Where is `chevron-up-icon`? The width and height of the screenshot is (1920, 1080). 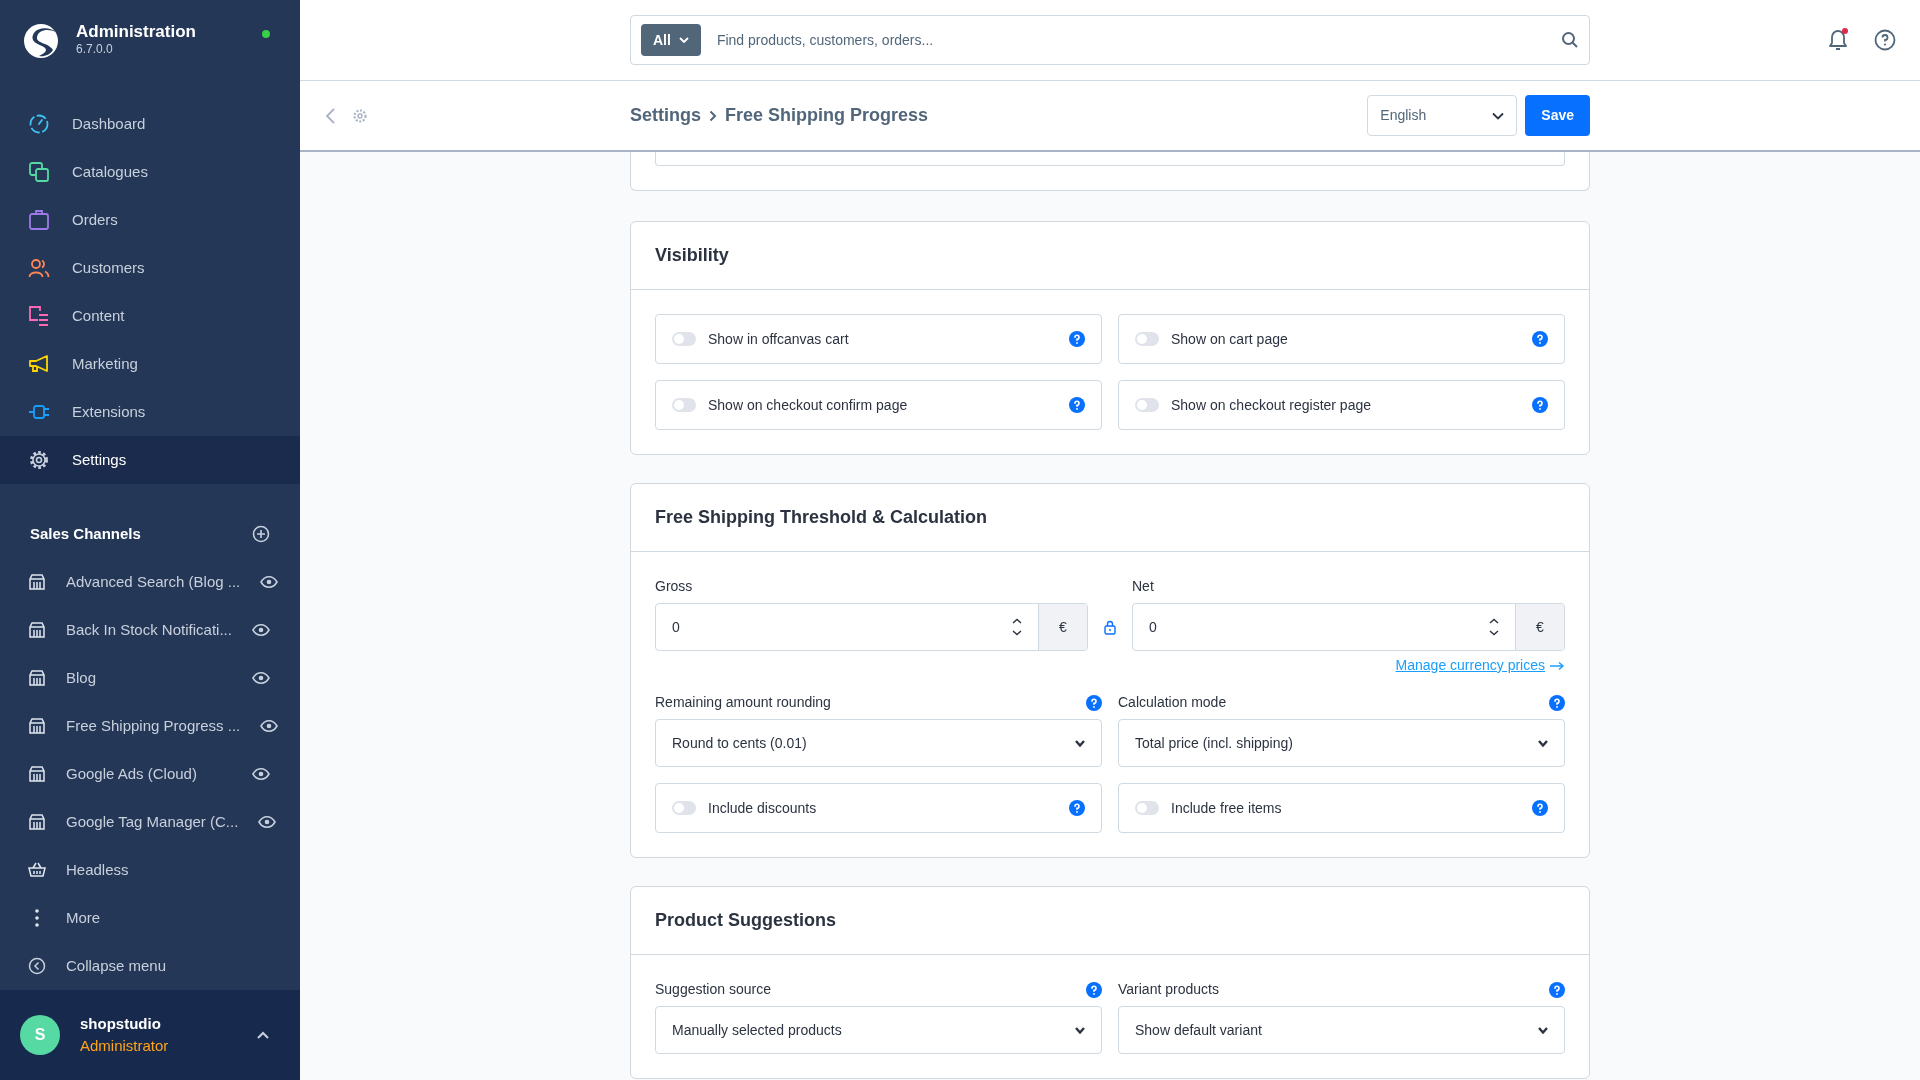
chevron-up-icon is located at coordinates (263, 1035).